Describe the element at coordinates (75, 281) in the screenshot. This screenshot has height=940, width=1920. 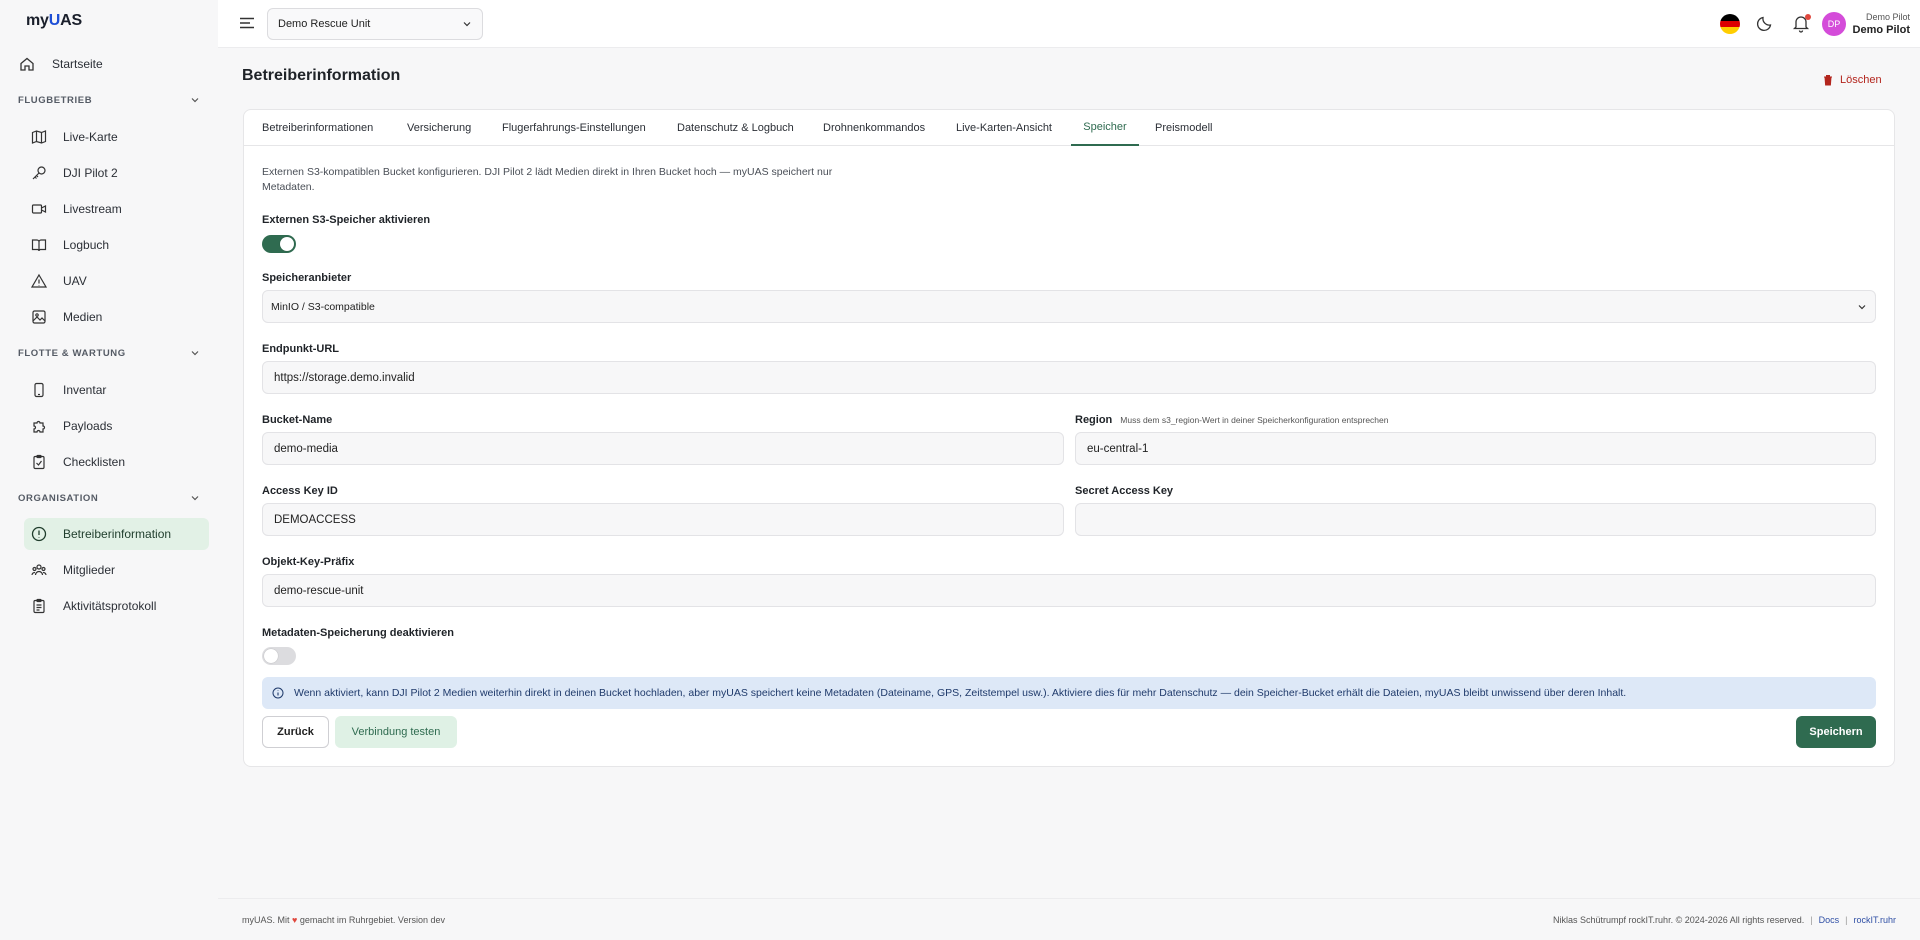
I see `sidebar-item-label: UAV` at that location.